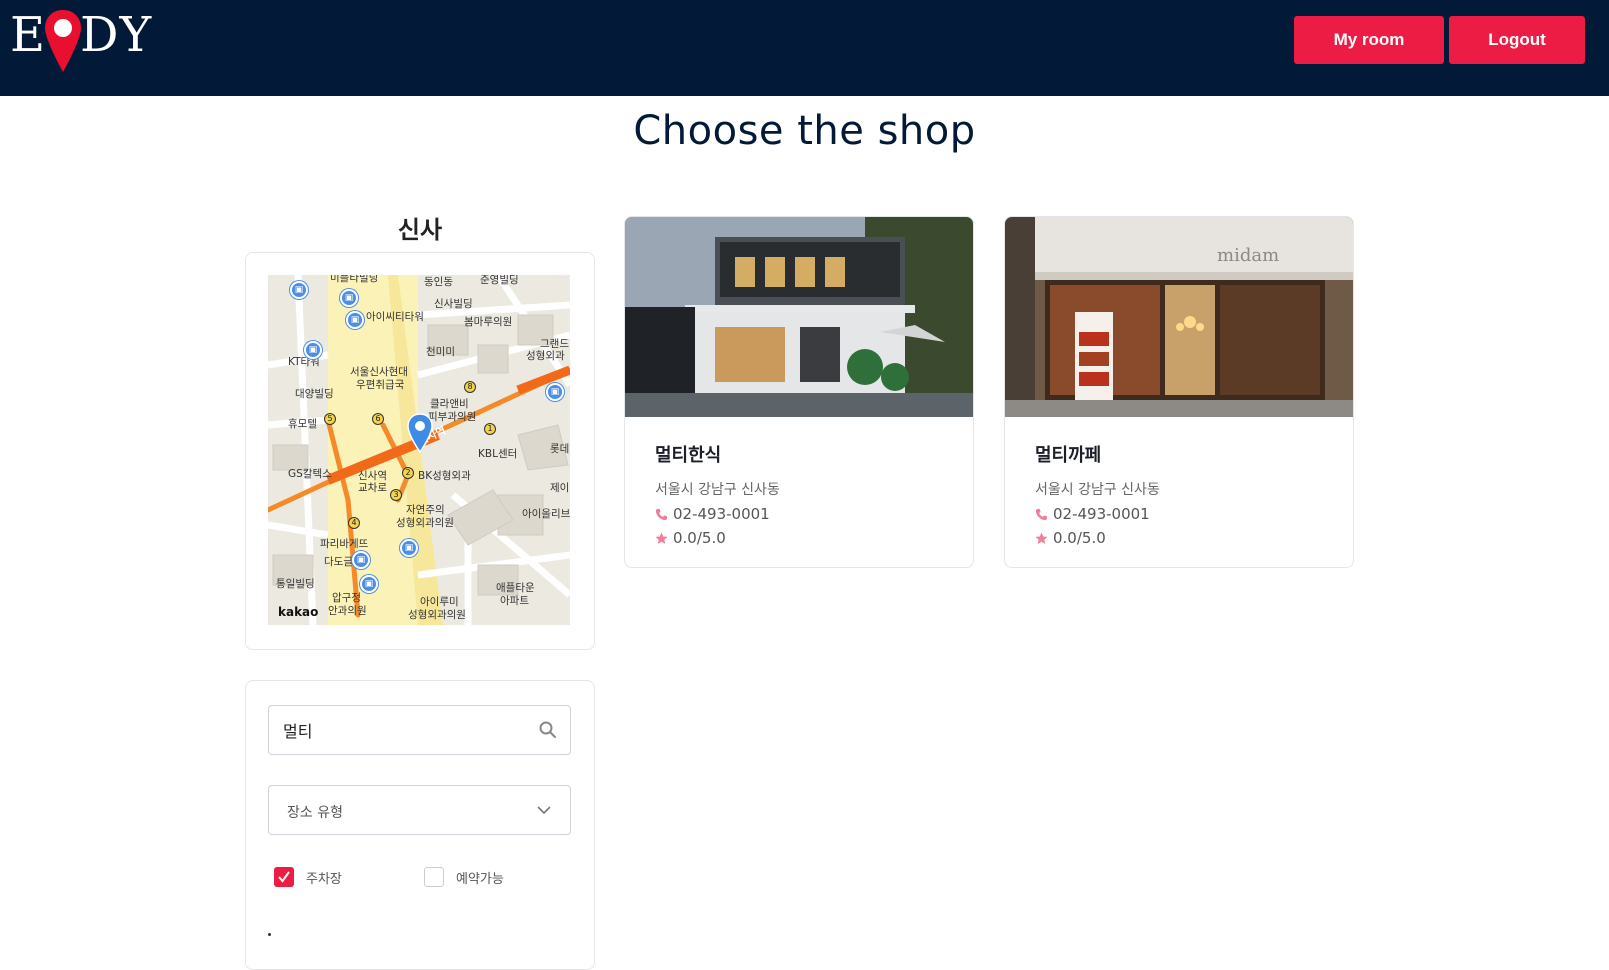  I want to click on region-title: 신사, so click(420, 230).